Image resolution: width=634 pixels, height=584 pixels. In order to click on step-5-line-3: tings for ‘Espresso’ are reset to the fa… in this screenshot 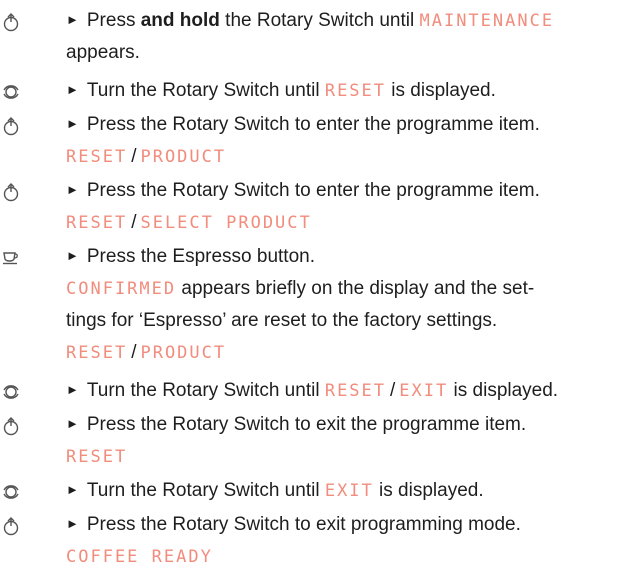, I will do `click(282, 320)`.